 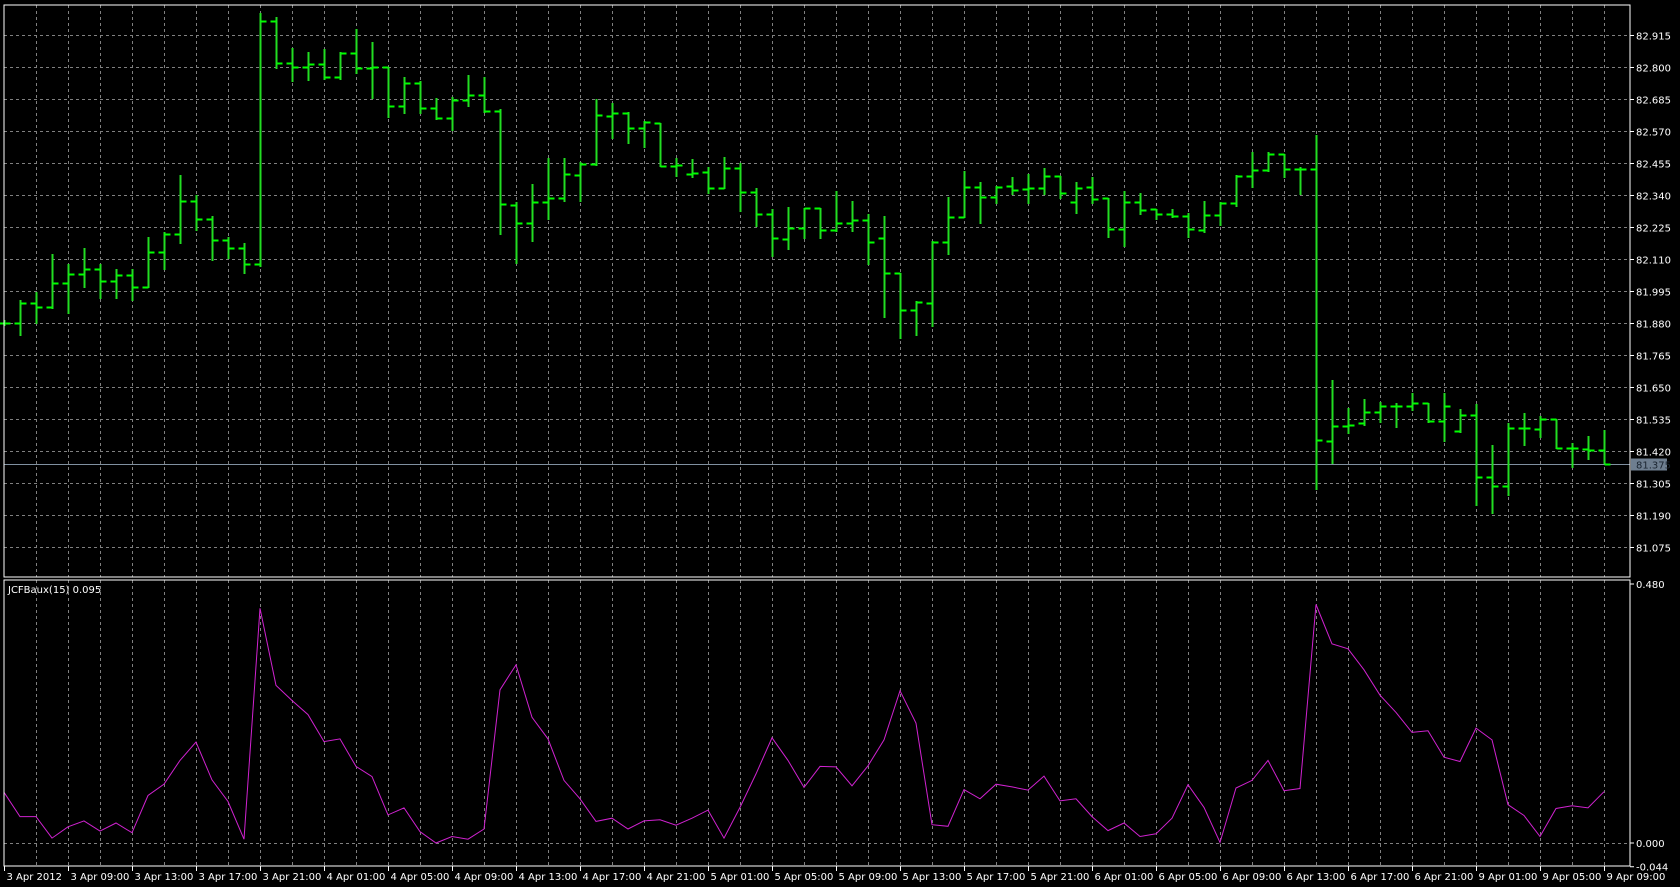 I want to click on price-tick-label: 82.915, so click(x=1653, y=37).